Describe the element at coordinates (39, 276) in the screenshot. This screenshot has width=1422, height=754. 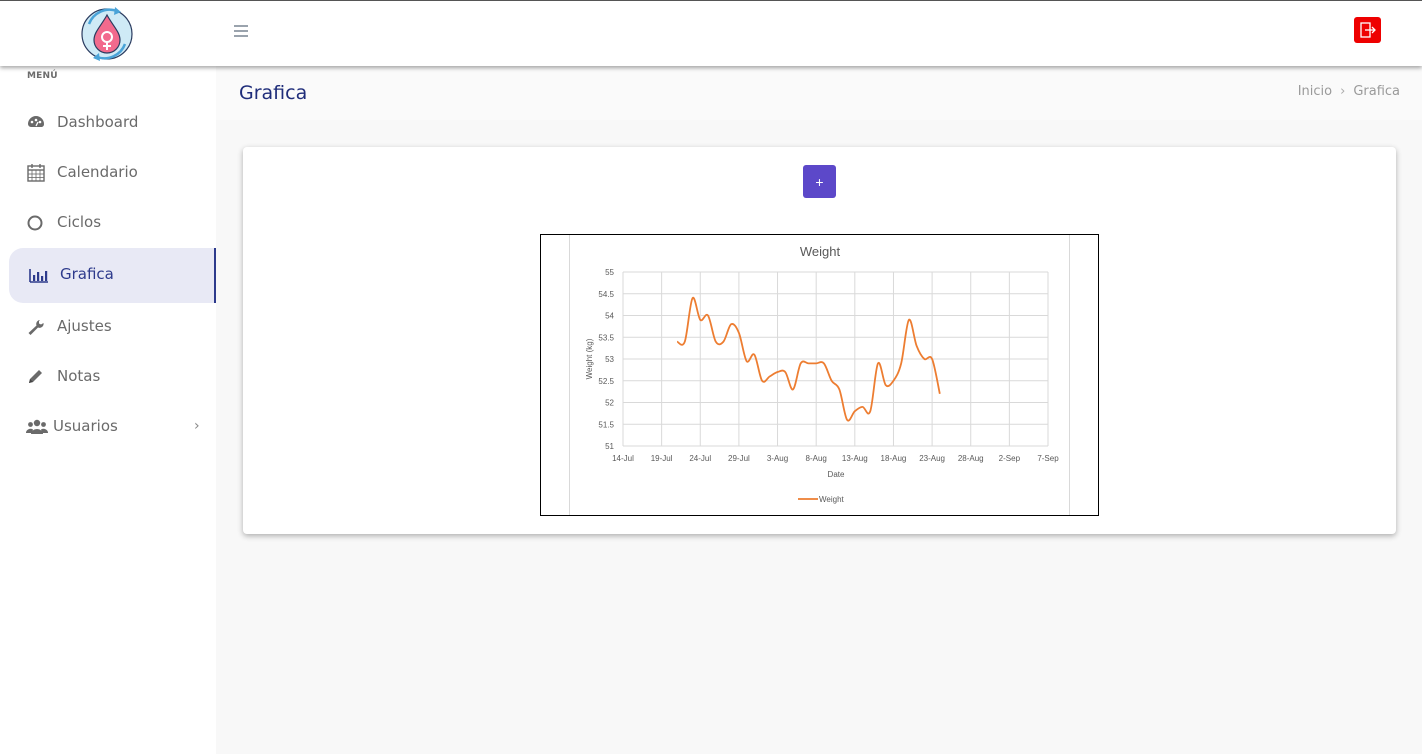
I see `bar-chart-icon` at that location.